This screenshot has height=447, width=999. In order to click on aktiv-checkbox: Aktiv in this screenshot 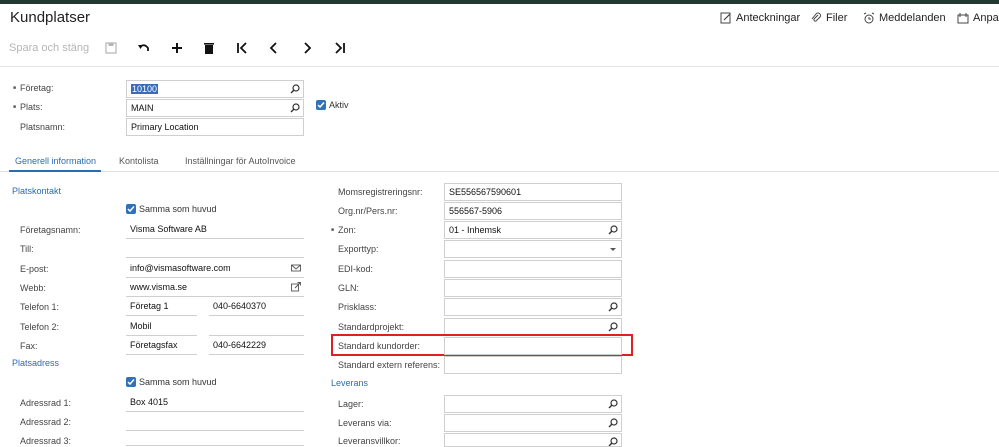, I will do `click(332, 105)`.